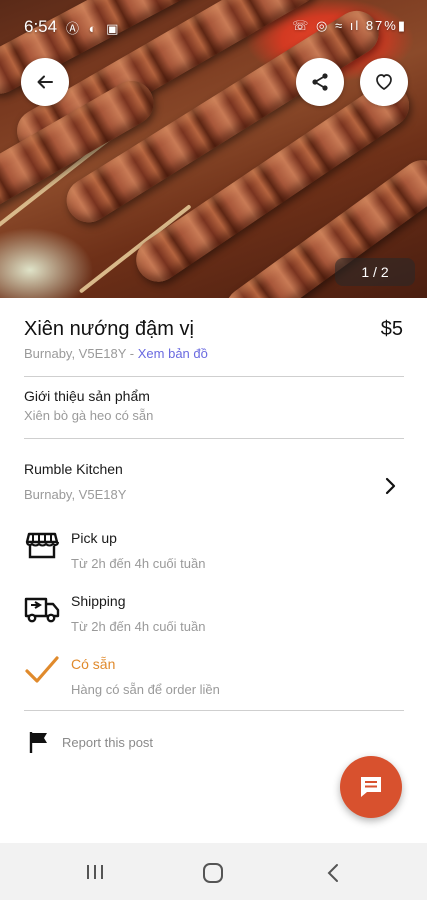 The width and height of the screenshot is (427, 900). What do you see at coordinates (173, 353) in the screenshot?
I see `view-map-link: Xem bản đồ` at bounding box center [173, 353].